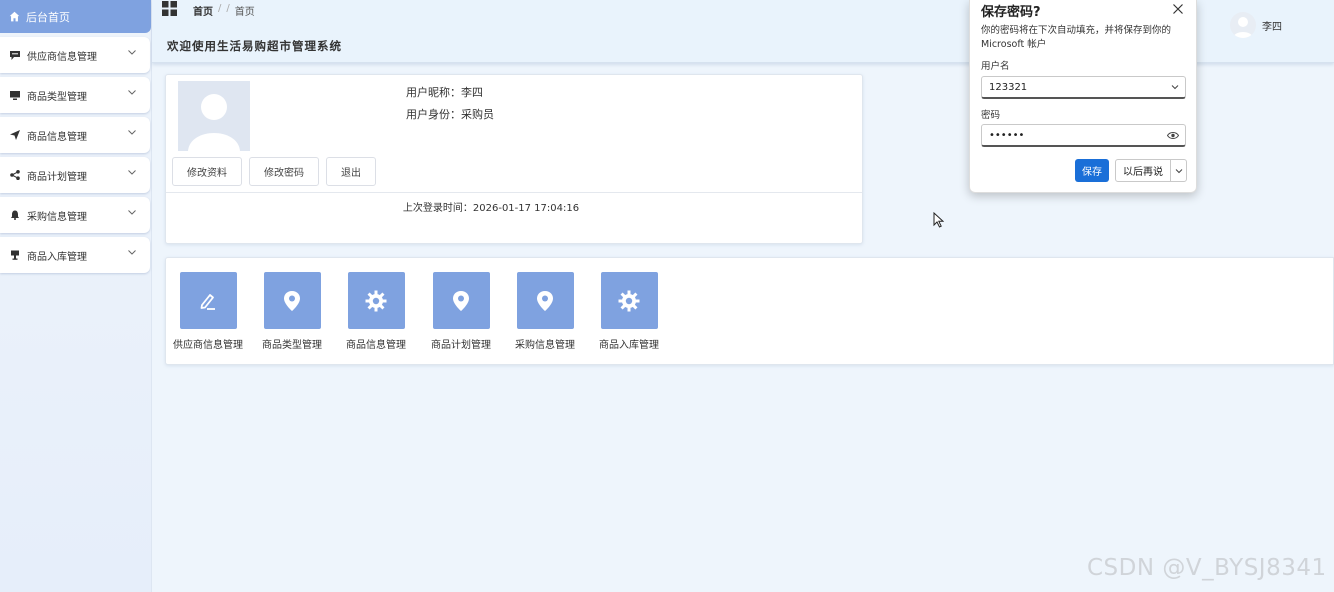  What do you see at coordinates (57, 257) in the screenshot?
I see `sidebar-item-label: 商品入库管理` at bounding box center [57, 257].